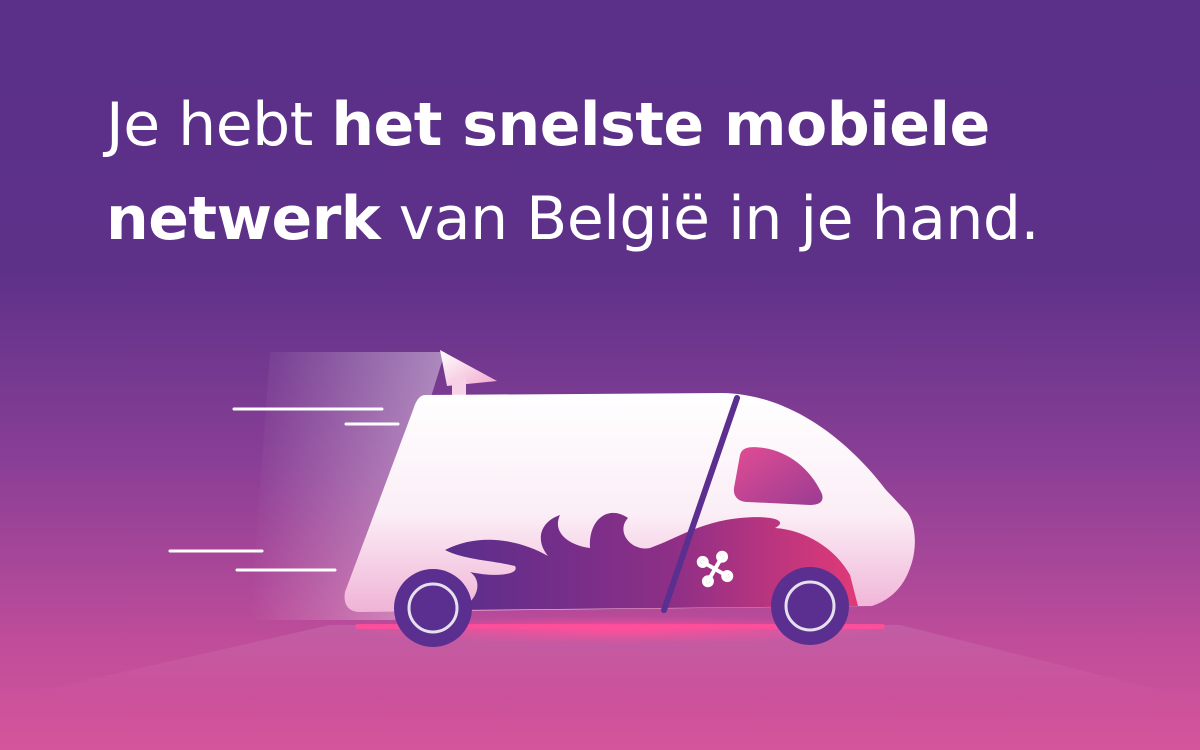  I want to click on rear-wheel, so click(433, 608).